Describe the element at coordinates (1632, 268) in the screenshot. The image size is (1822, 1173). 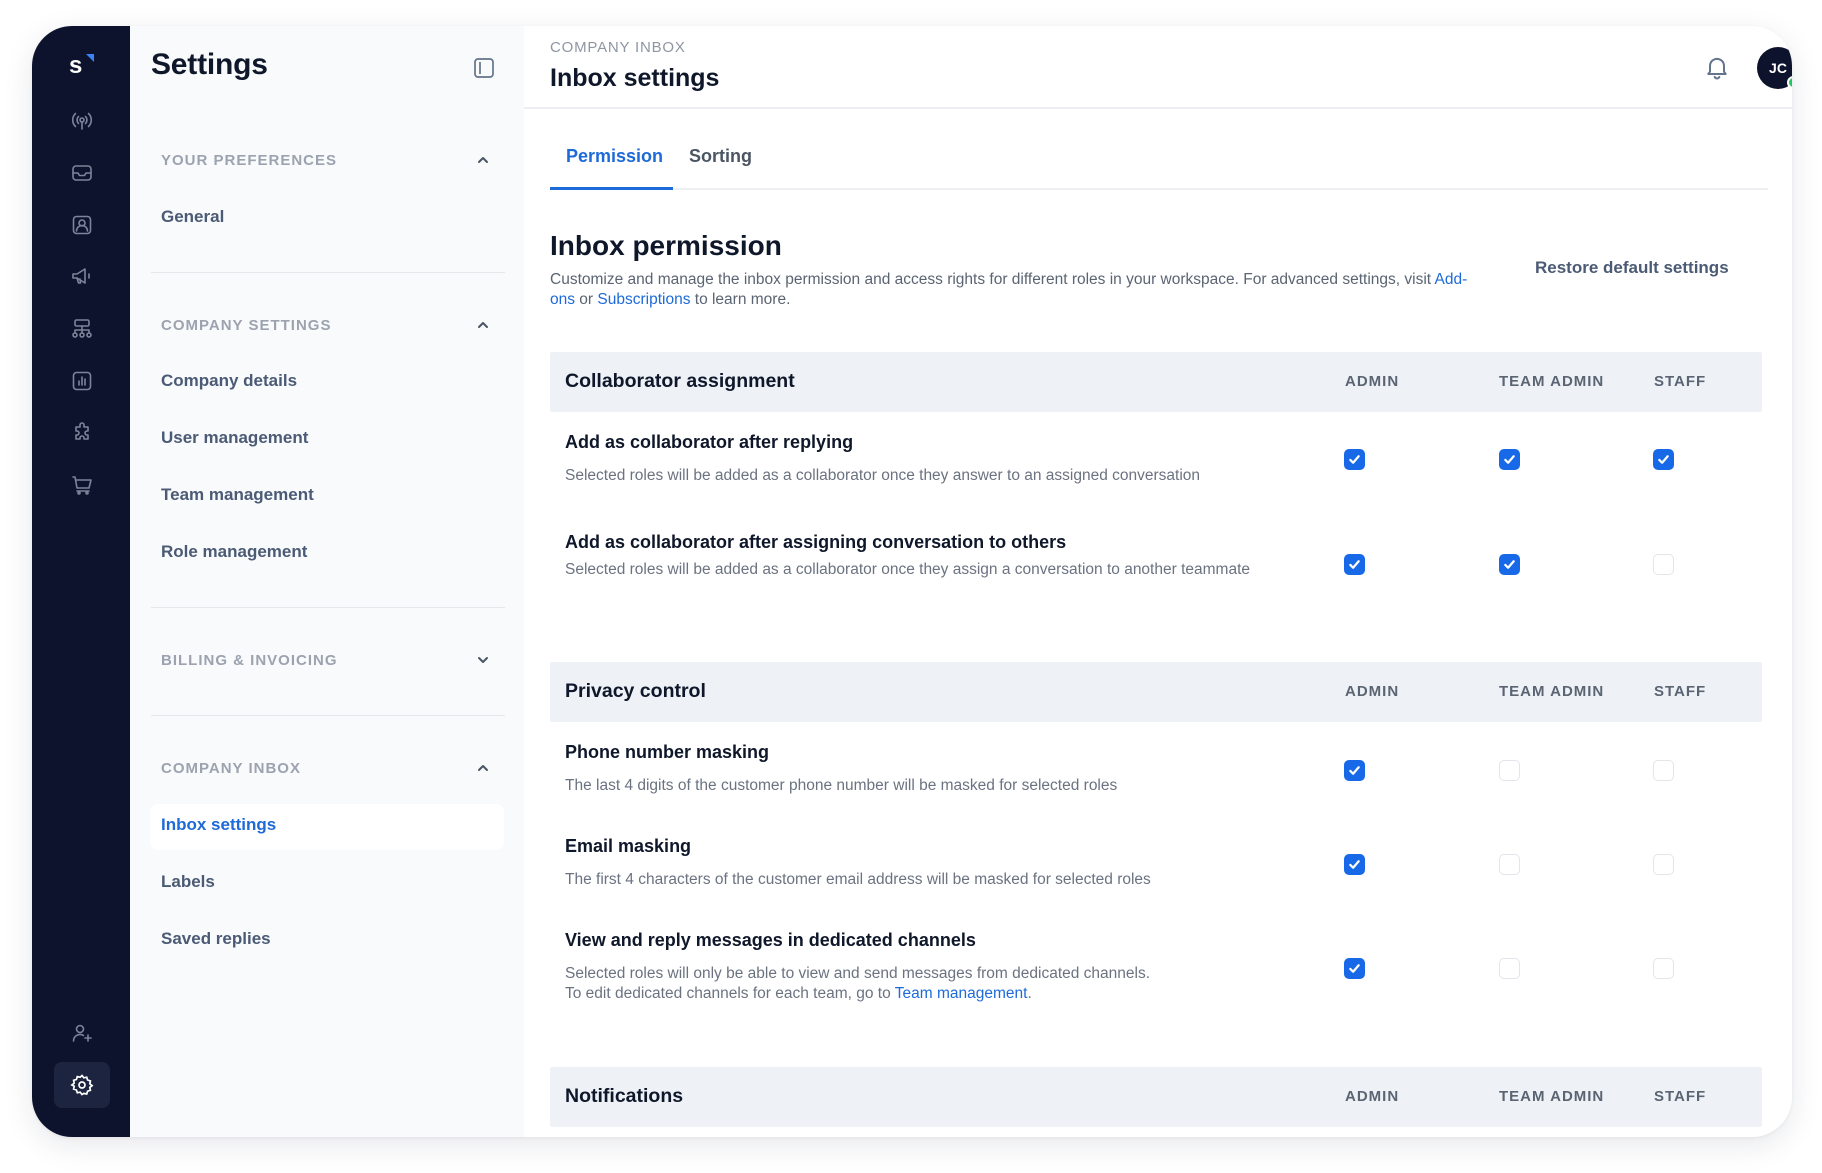
I see `restore-default-button: Restore default settings` at that location.